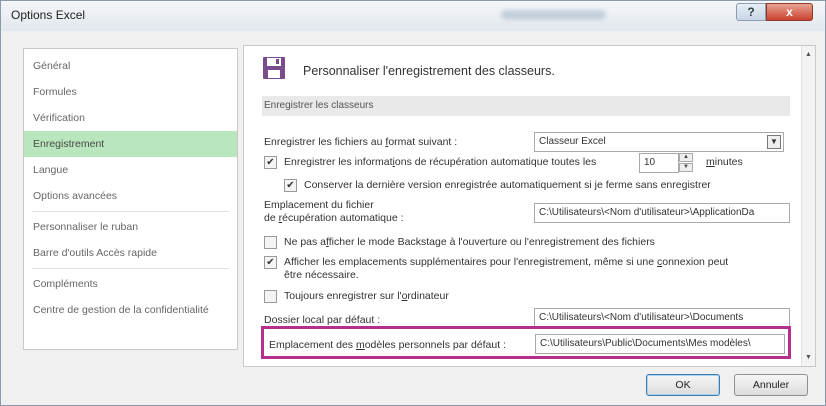 The height and width of the screenshot is (406, 826). What do you see at coordinates (659, 142) in the screenshot?
I see `format-dropdown: Classeur Excel ▼` at bounding box center [659, 142].